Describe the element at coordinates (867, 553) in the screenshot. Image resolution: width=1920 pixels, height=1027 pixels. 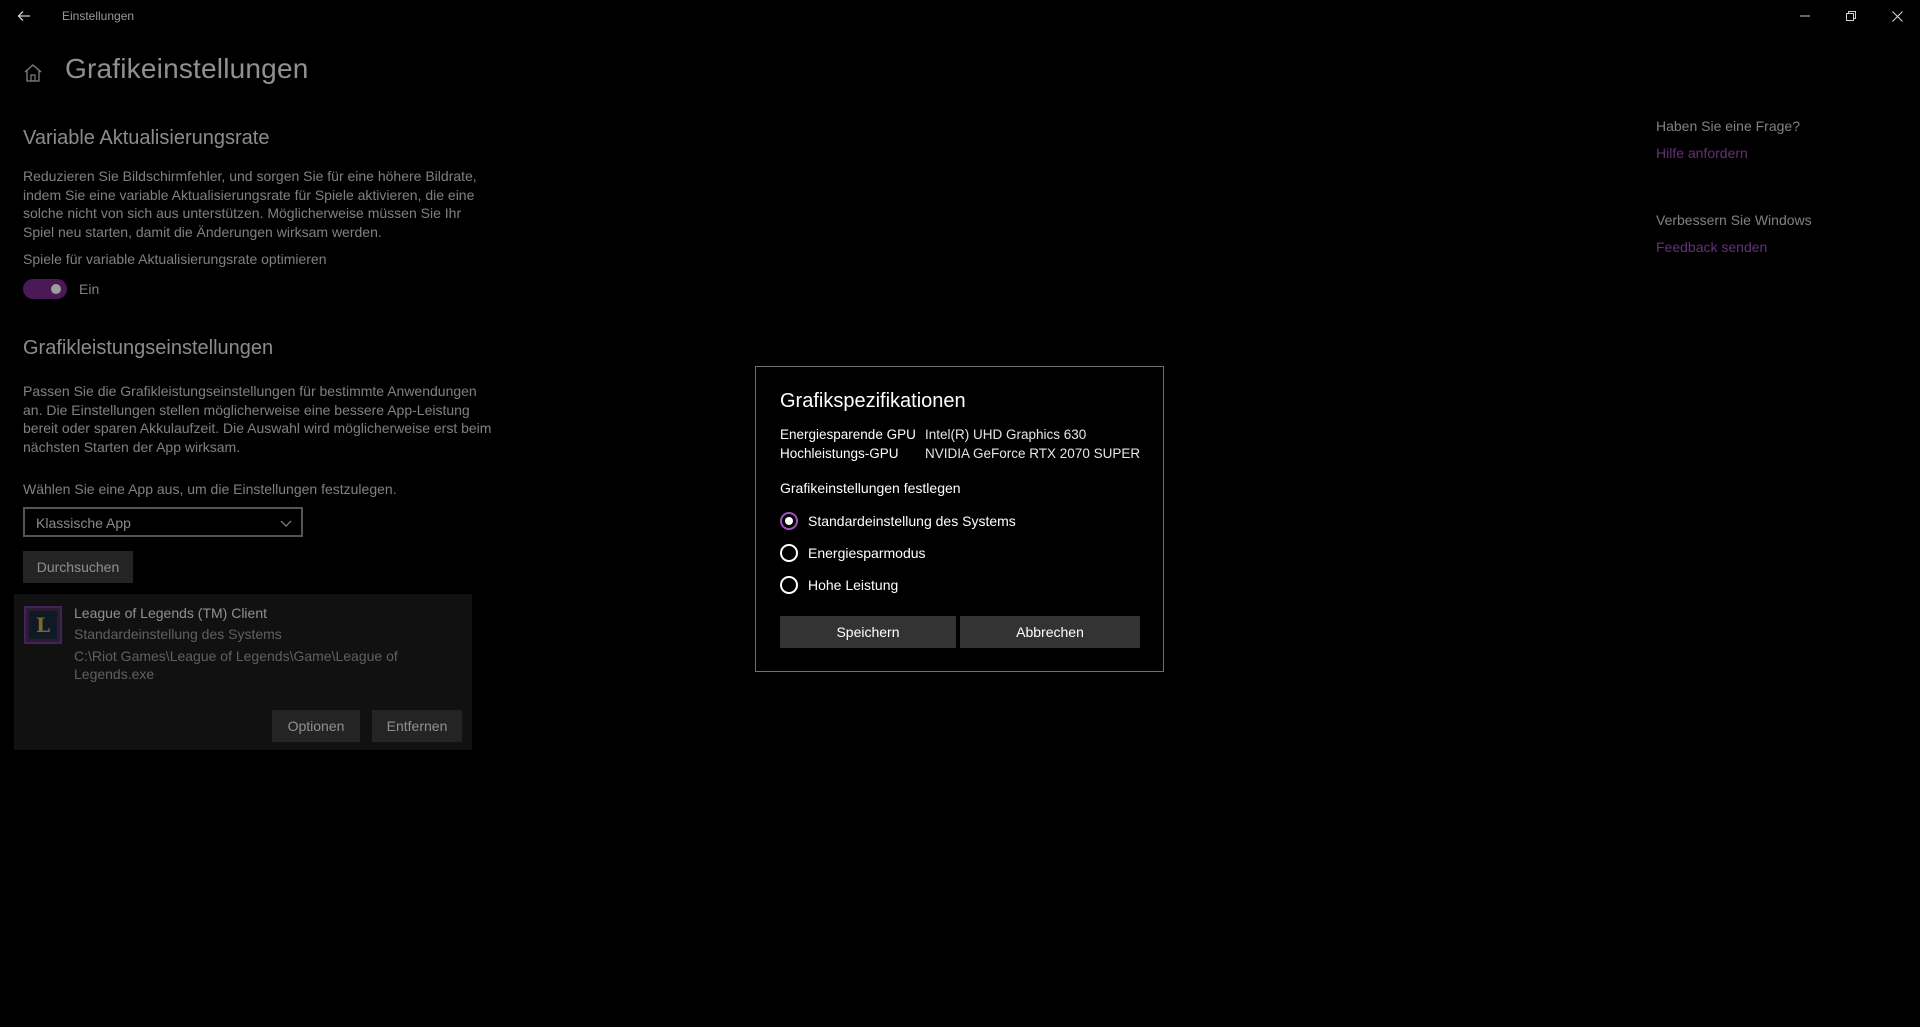
I see `radio-label: Energiesparmodus` at that location.